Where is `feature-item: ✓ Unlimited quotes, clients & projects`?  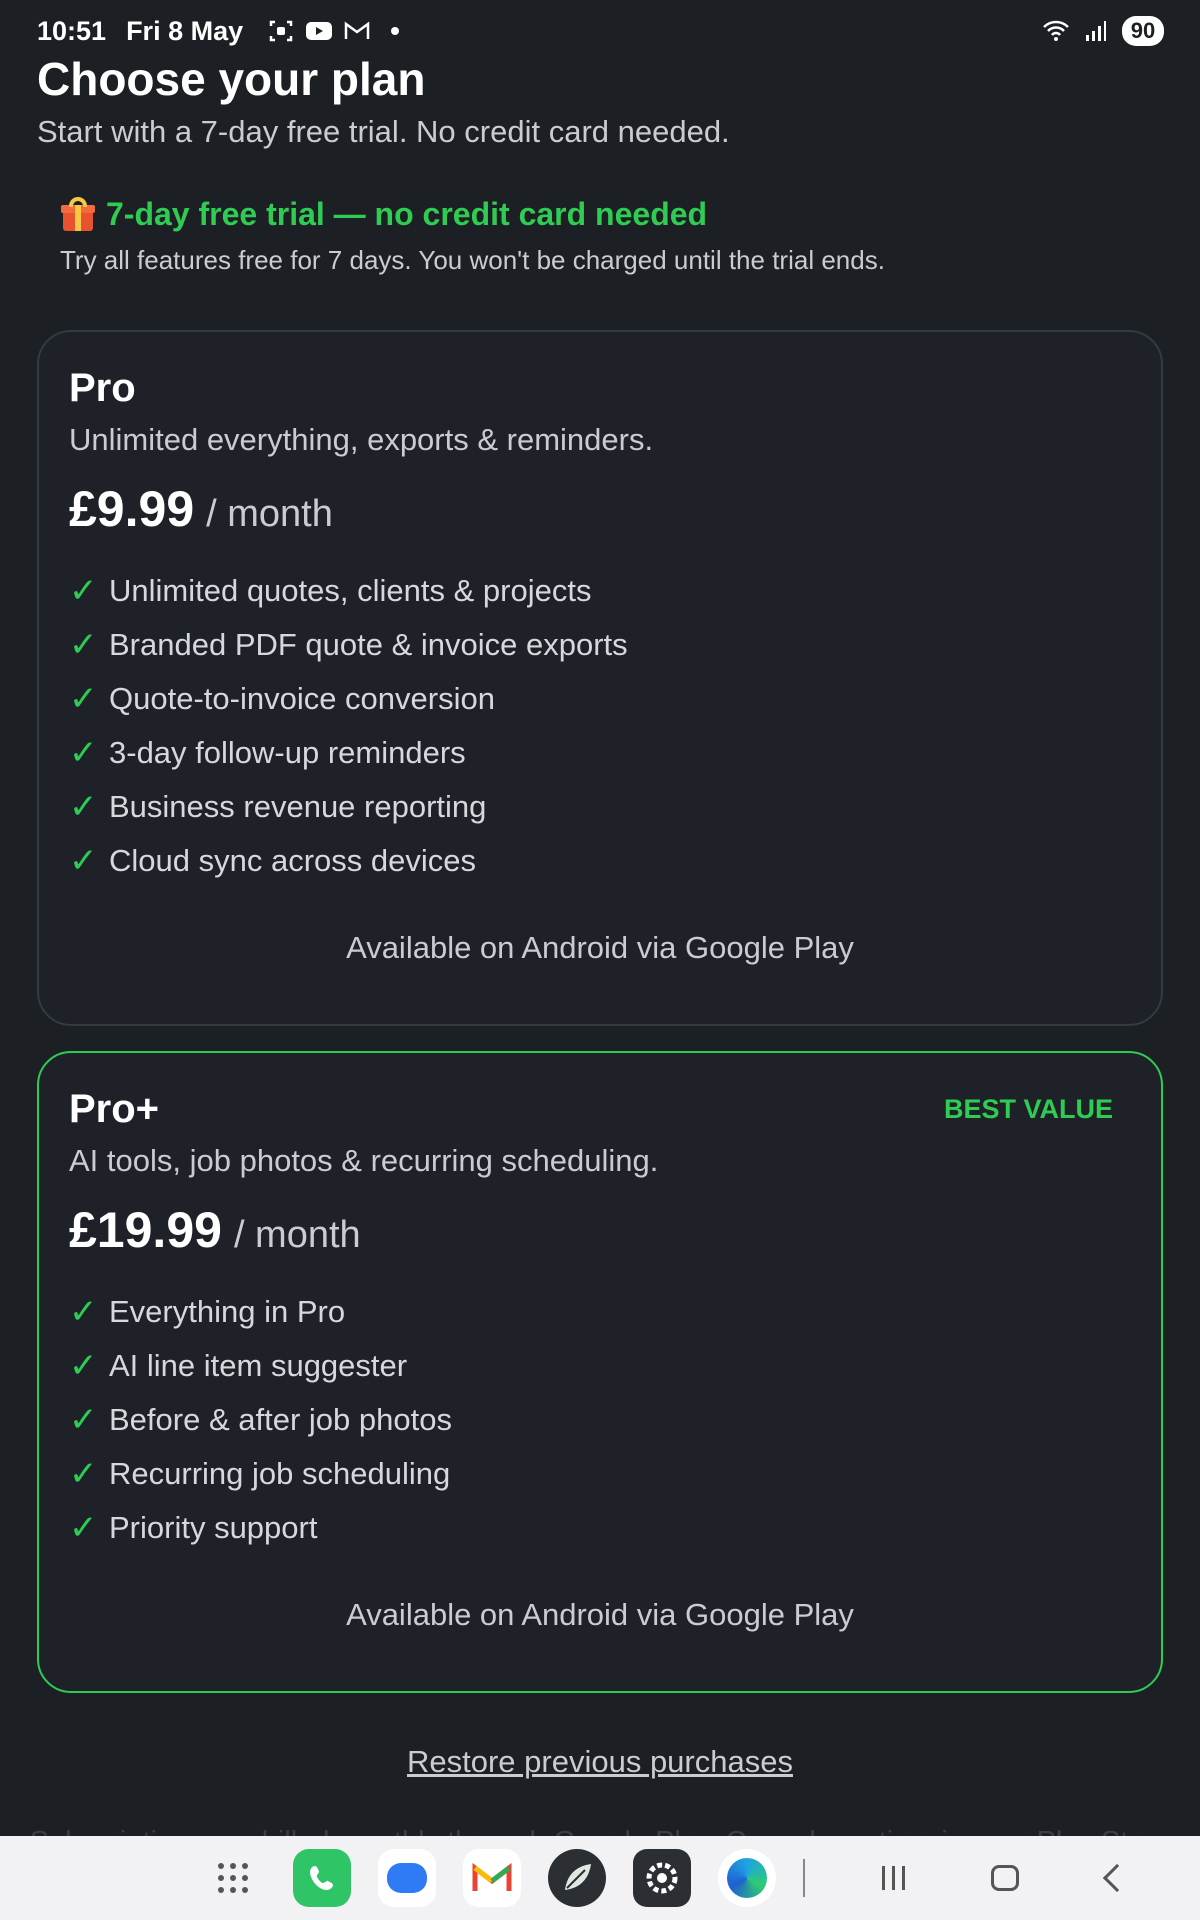
feature-item: ✓ Unlimited quotes, clients & projects is located at coordinates (348, 591).